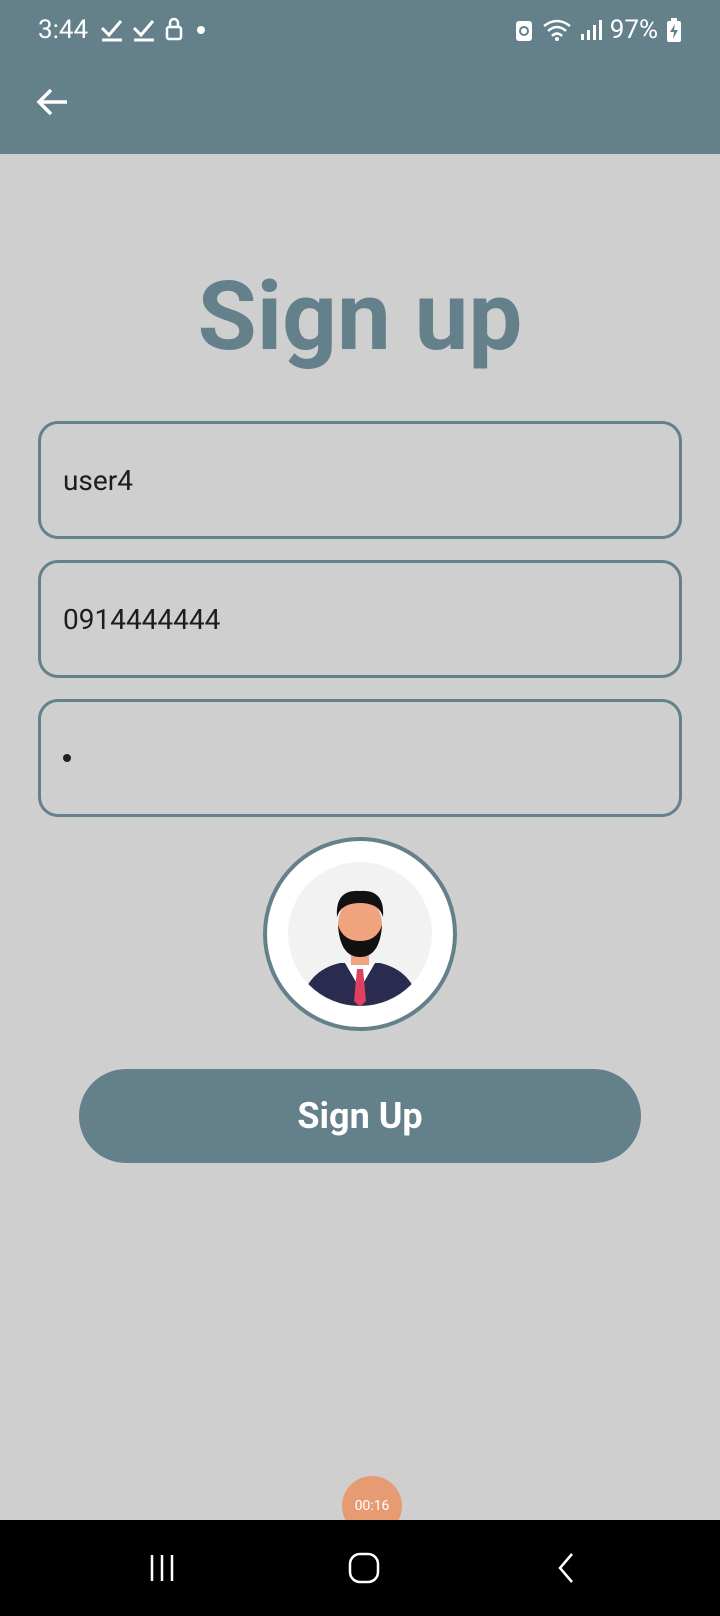 This screenshot has width=720, height=1616. I want to click on status-right: 97%, so click(598, 30).